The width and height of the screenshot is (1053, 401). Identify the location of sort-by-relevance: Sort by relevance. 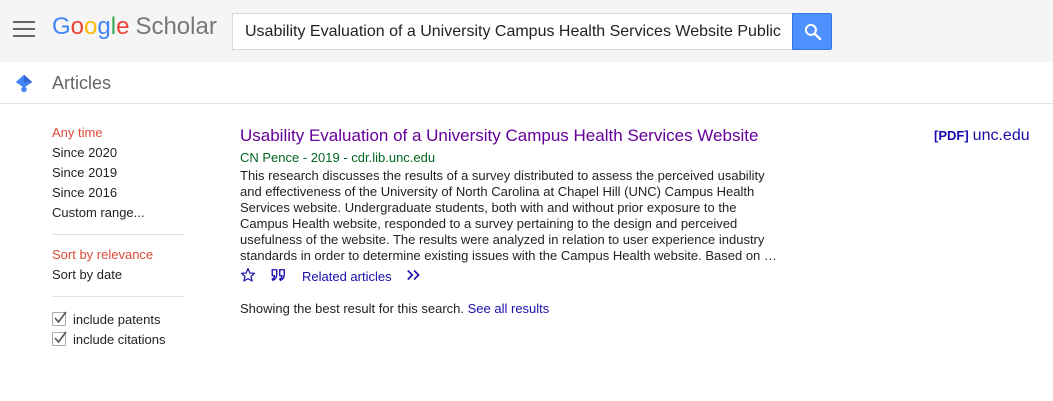
(122, 257).